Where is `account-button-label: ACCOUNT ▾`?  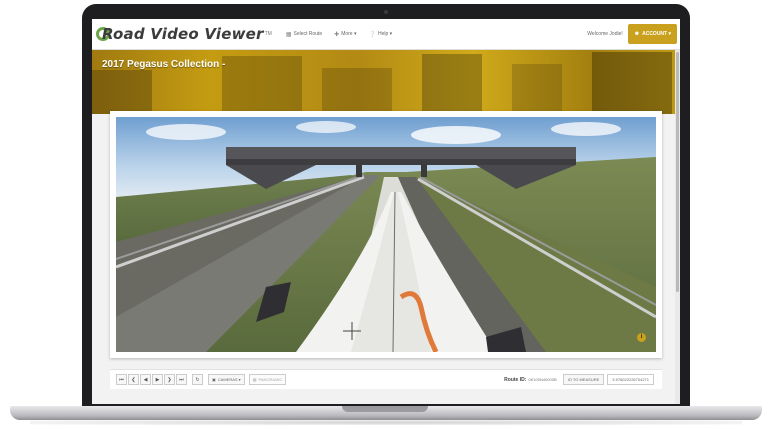 account-button-label: ACCOUNT ▾ is located at coordinates (656, 34).